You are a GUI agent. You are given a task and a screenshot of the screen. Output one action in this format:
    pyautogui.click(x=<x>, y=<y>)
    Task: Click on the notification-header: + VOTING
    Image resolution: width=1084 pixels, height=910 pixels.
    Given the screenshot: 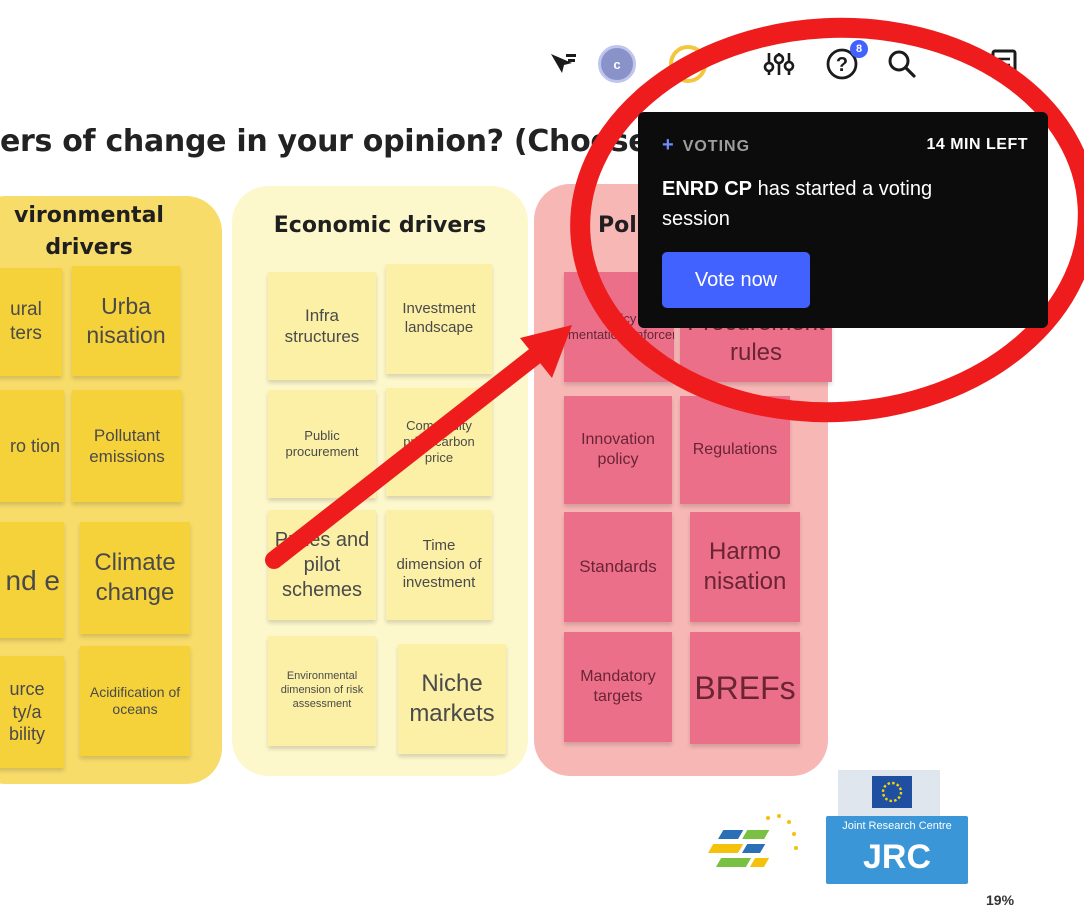 What is the action you would take?
    pyautogui.click(x=706, y=145)
    